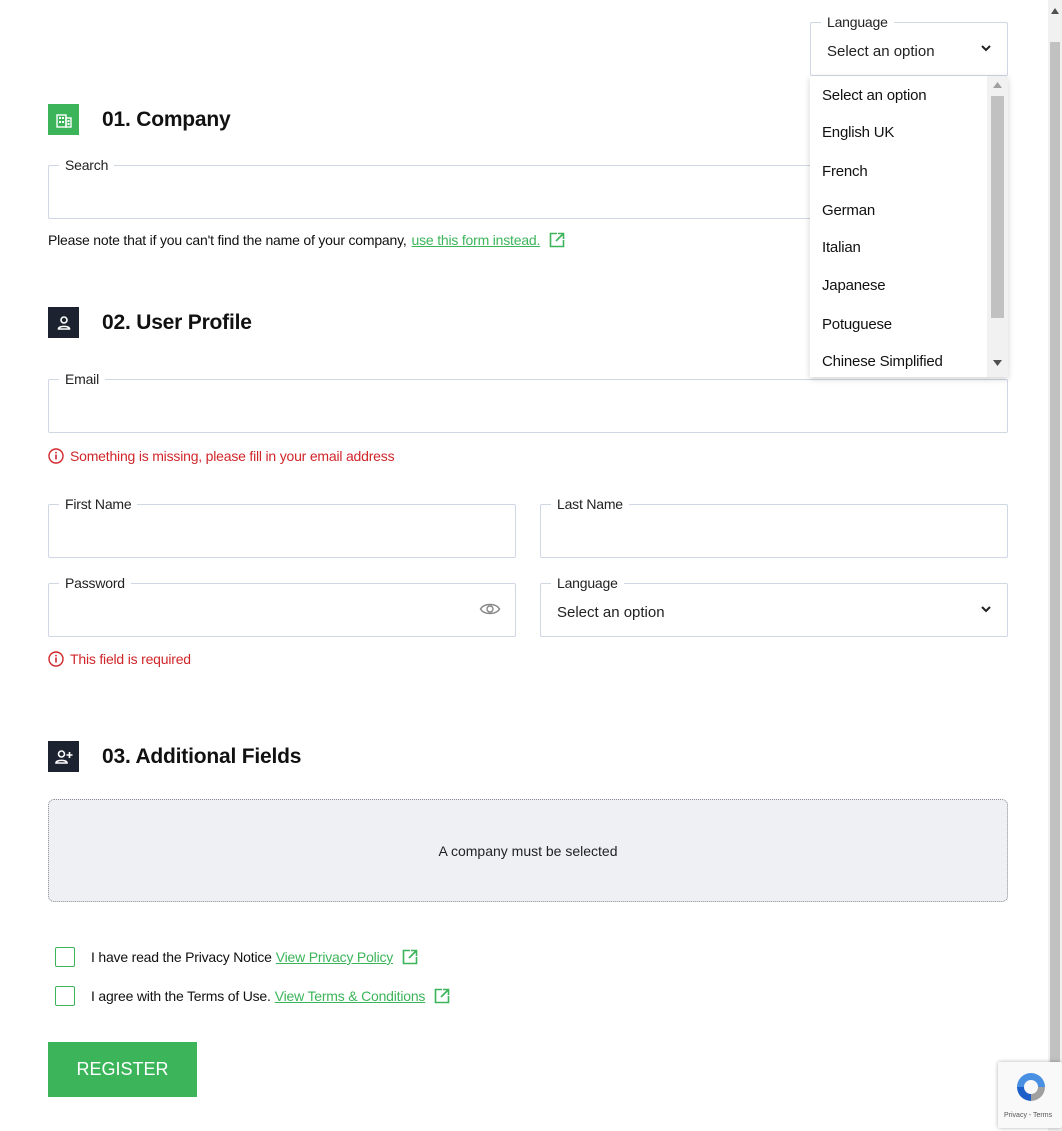 The image size is (1062, 1131). Describe the element at coordinates (335, 957) in the screenshot. I see `privacy-policy-link: View Privacy Policy` at that location.